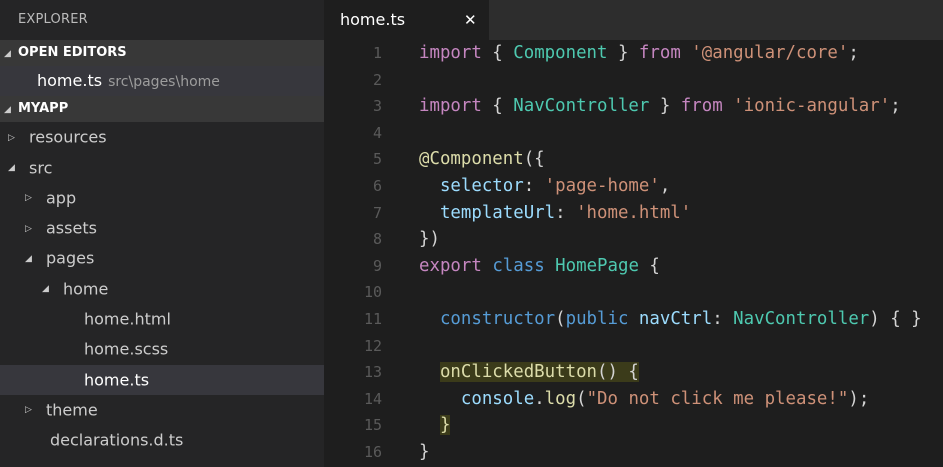  Describe the element at coordinates (162, 410) in the screenshot. I see `tree-item: ▷ theme` at that location.